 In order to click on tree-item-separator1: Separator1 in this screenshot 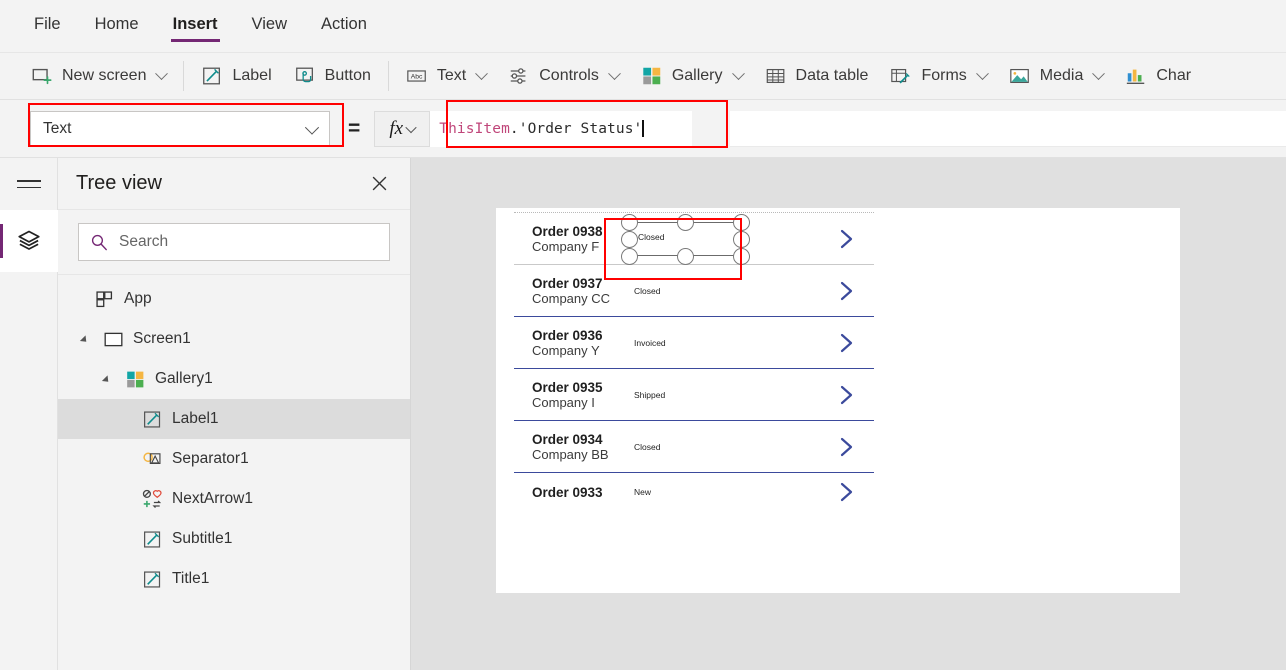, I will do `click(234, 459)`.